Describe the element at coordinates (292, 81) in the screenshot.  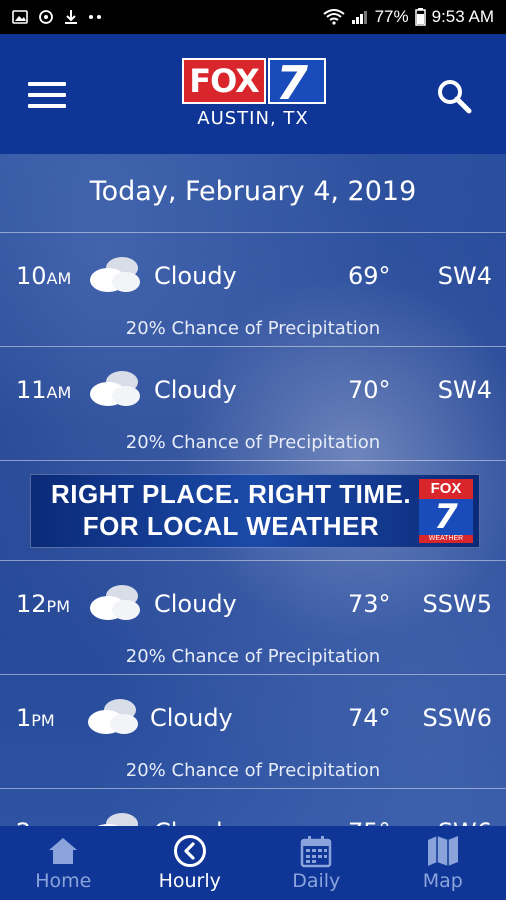
I see `logo-seven-text: 7` at that location.